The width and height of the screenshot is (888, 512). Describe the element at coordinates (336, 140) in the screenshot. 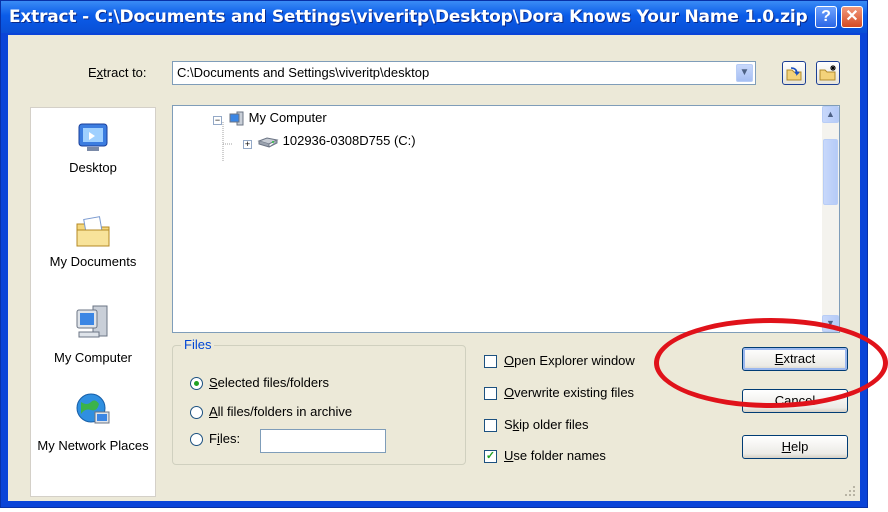

I see `tree-node-drive-c: 102936-0308D755 (C:)` at that location.